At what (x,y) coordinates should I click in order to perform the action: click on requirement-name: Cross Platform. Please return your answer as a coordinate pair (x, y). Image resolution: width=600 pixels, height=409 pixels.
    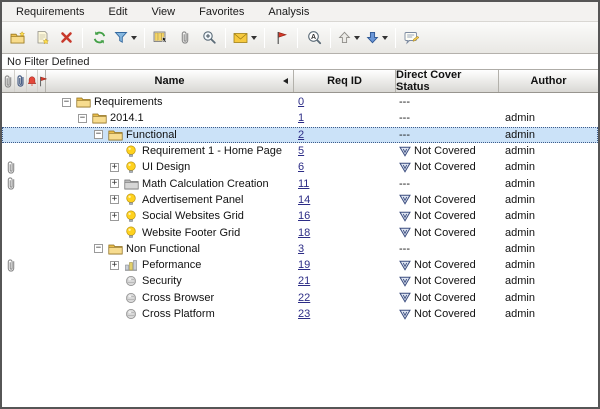
    Looking at the image, I should click on (178, 314).